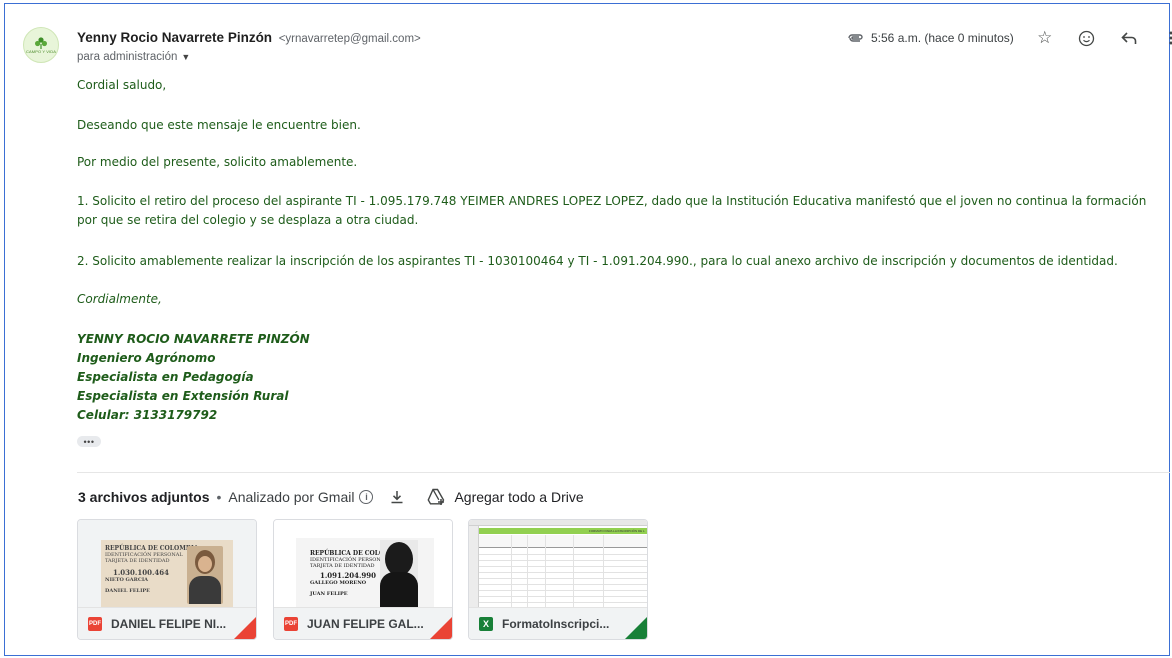 This screenshot has width=1172, height=658. What do you see at coordinates (486, 624) in the screenshot?
I see `spreadsheet-icon: X` at bounding box center [486, 624].